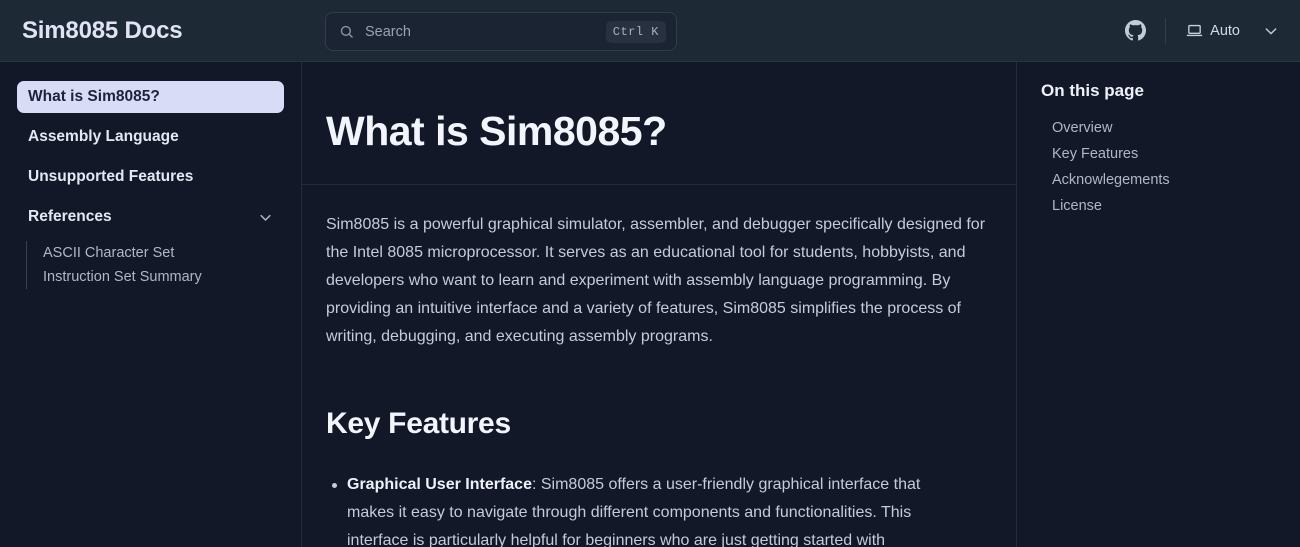 The width and height of the screenshot is (1300, 547). I want to click on search-shortcut-badge: Ctrl K, so click(635, 31).